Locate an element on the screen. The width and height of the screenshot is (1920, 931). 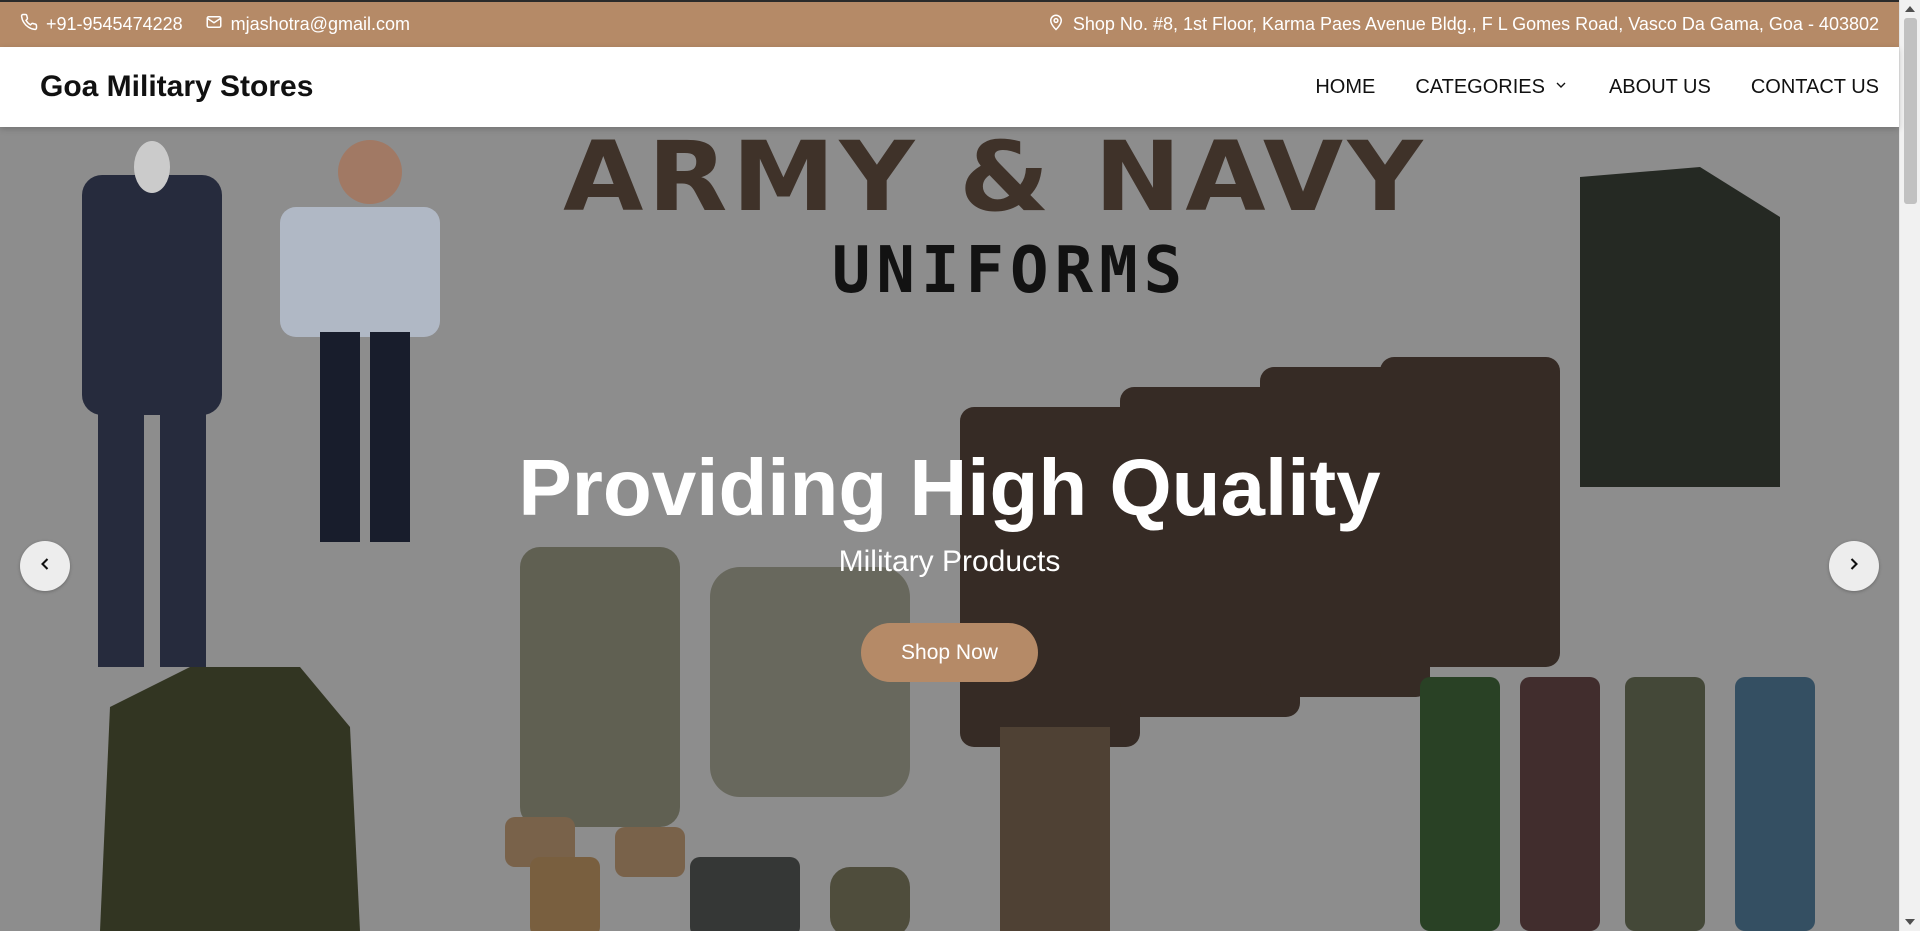
scrollbar-thumb is located at coordinates (1910, 111).